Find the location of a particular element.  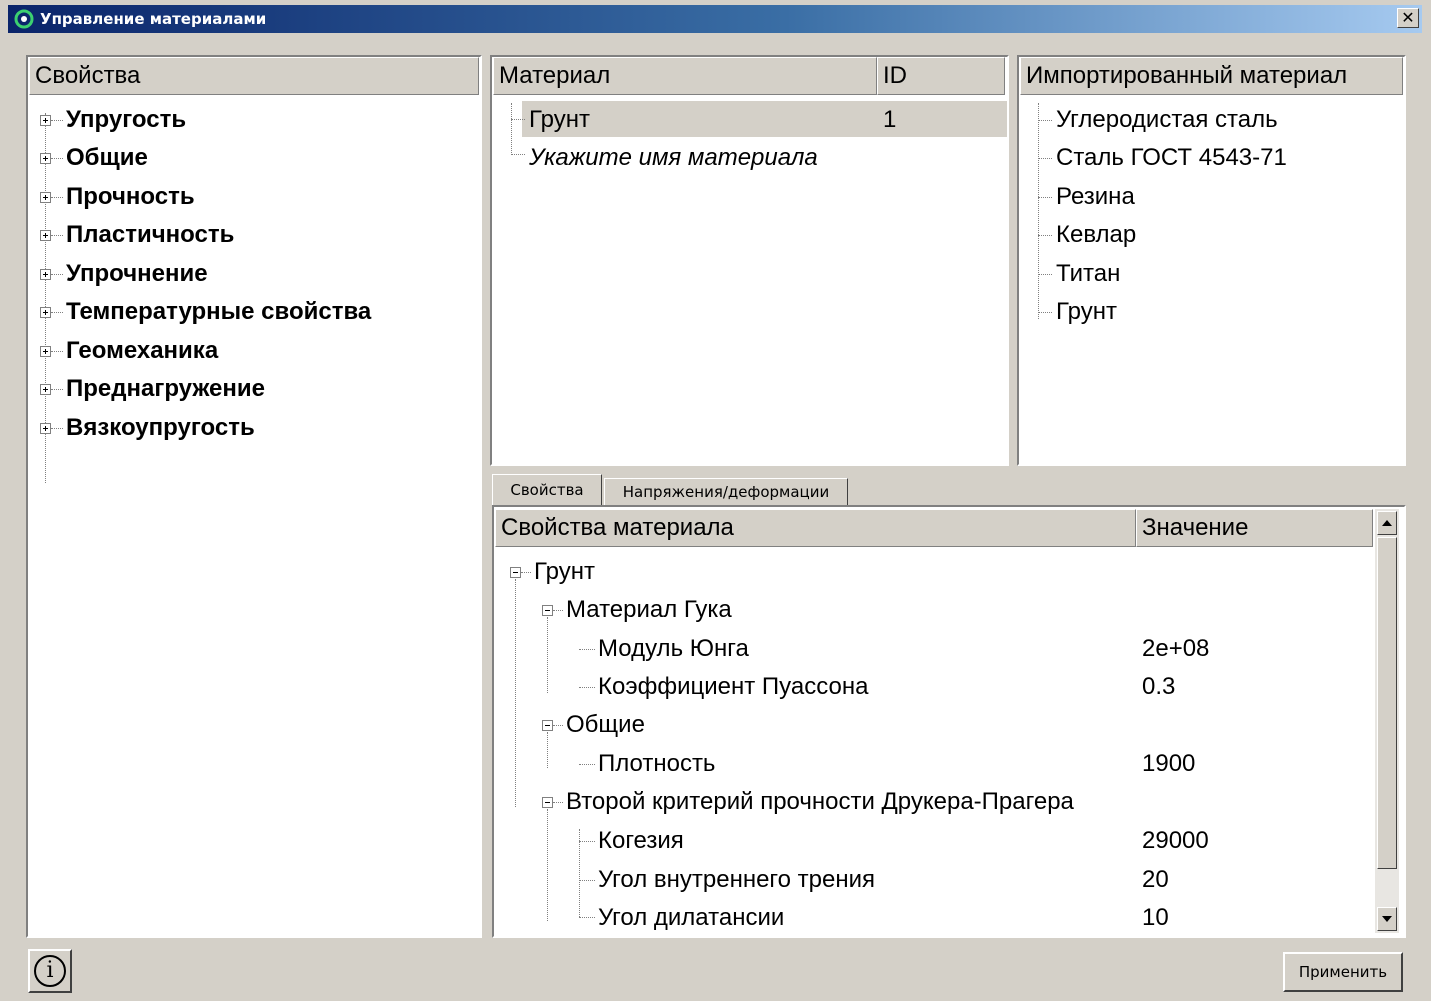

scroll-up-icon is located at coordinates (1387, 523).